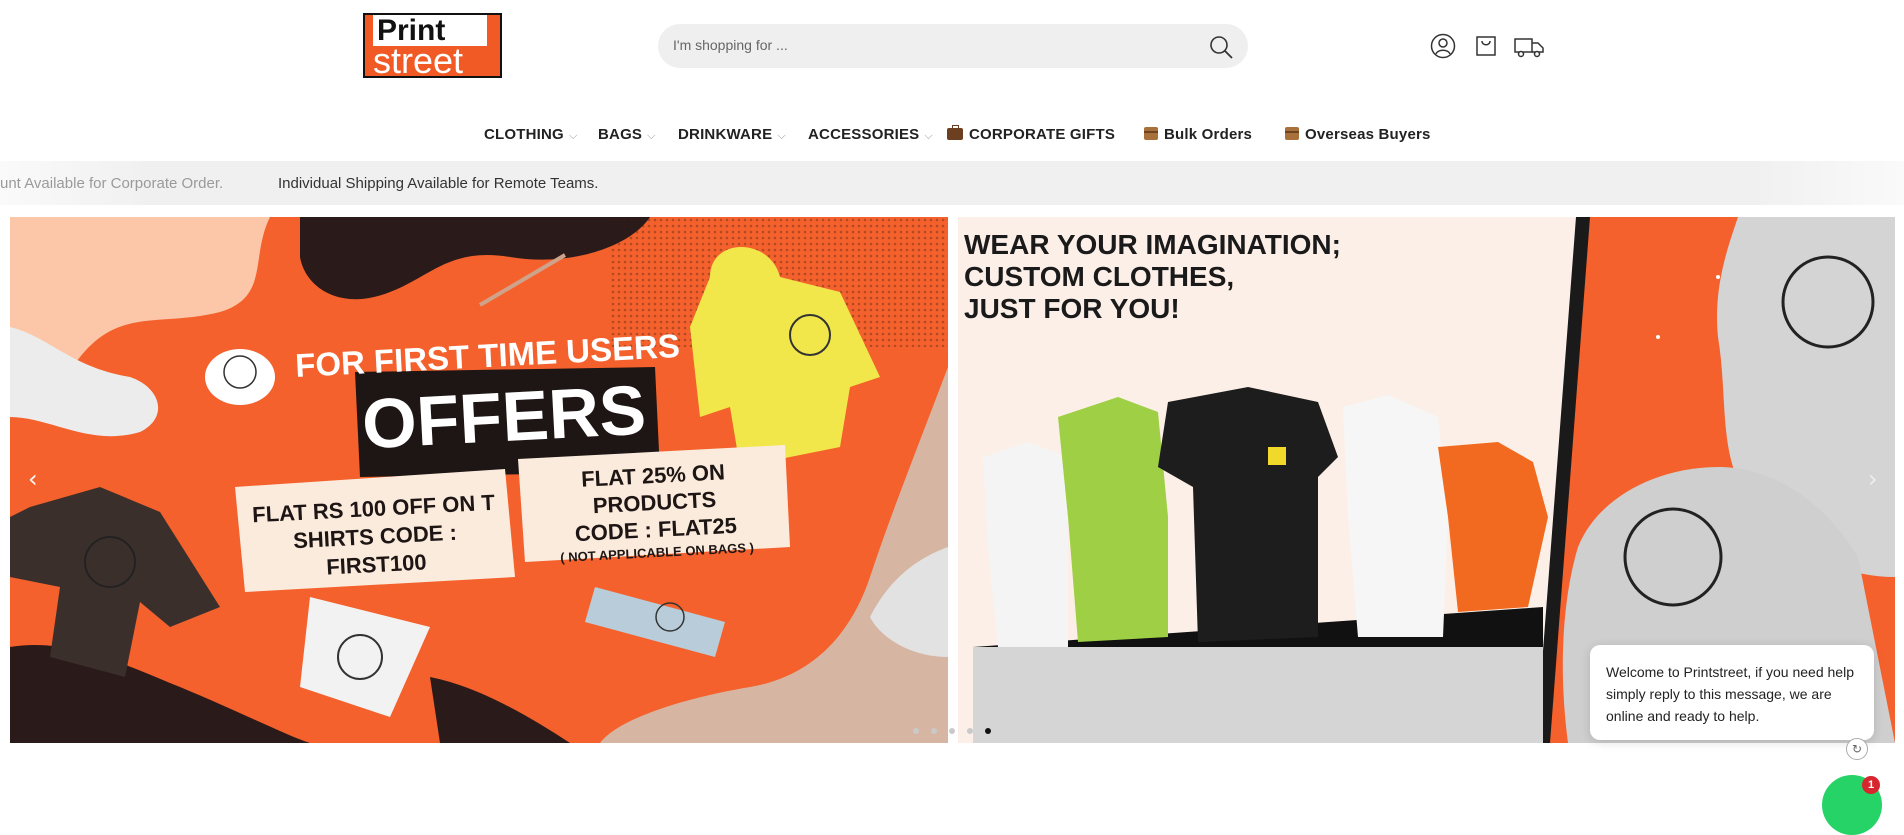  What do you see at coordinates (33, 479) in the screenshot?
I see `chevron-left-icon: ‹` at bounding box center [33, 479].